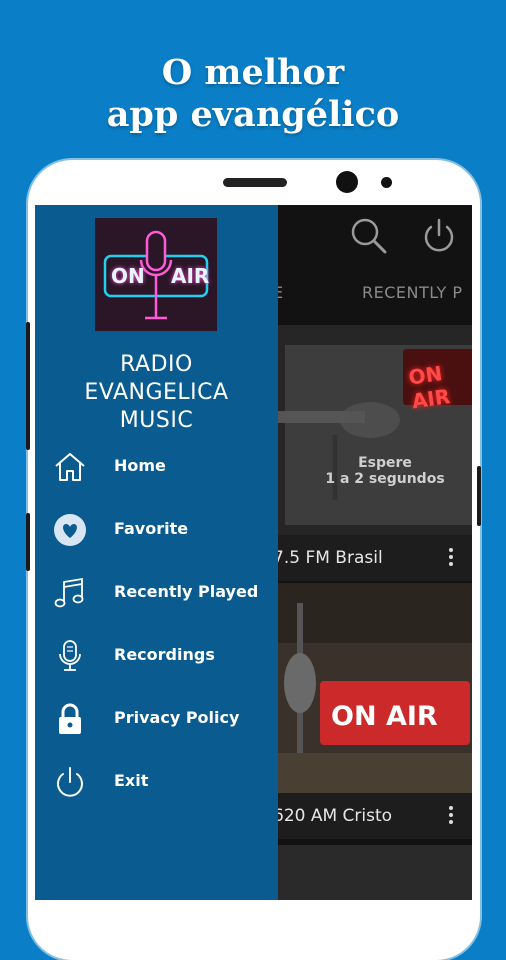 Image resolution: width=506 pixels, height=960 pixels. I want to click on menu-item-home: Home, so click(156, 466).